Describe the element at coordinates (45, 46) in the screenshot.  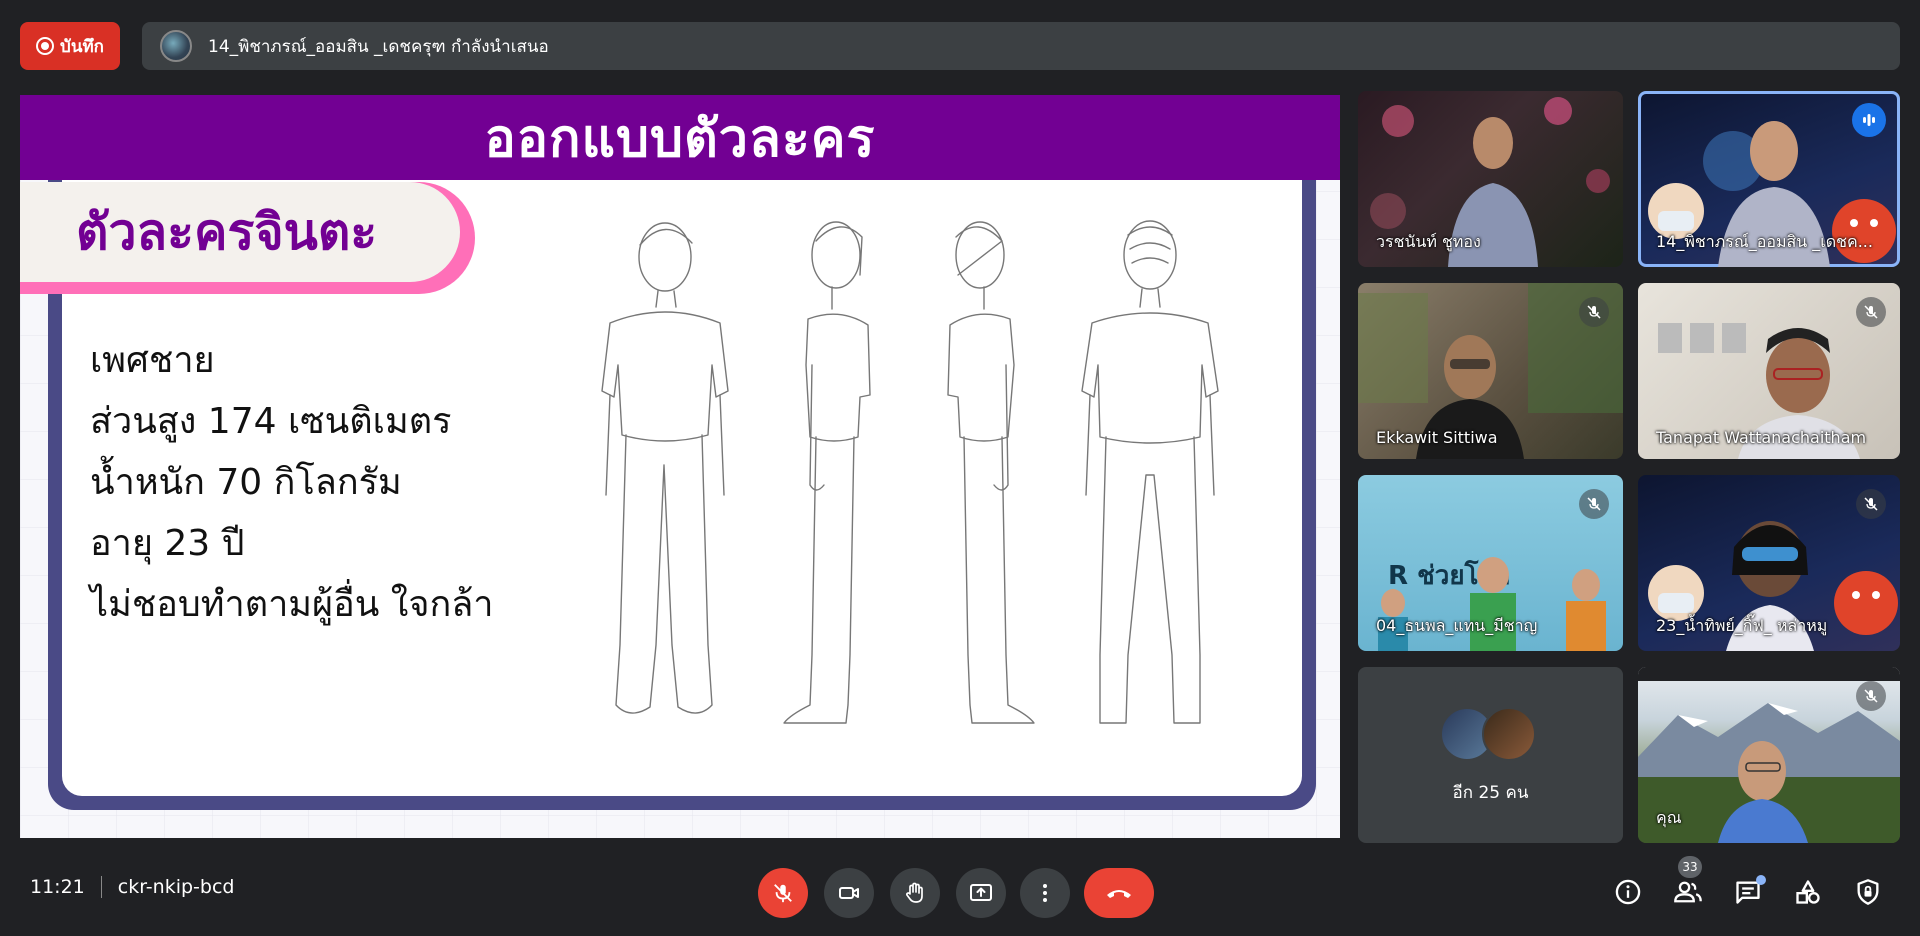
I see `record-icon` at that location.